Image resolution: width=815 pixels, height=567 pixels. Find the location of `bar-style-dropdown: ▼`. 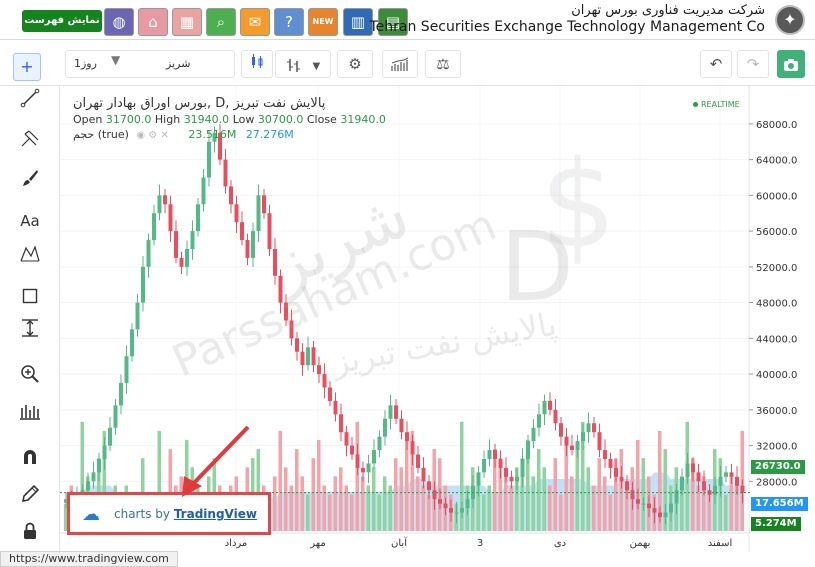

bar-style-dropdown: ▼ is located at coordinates (303, 64).